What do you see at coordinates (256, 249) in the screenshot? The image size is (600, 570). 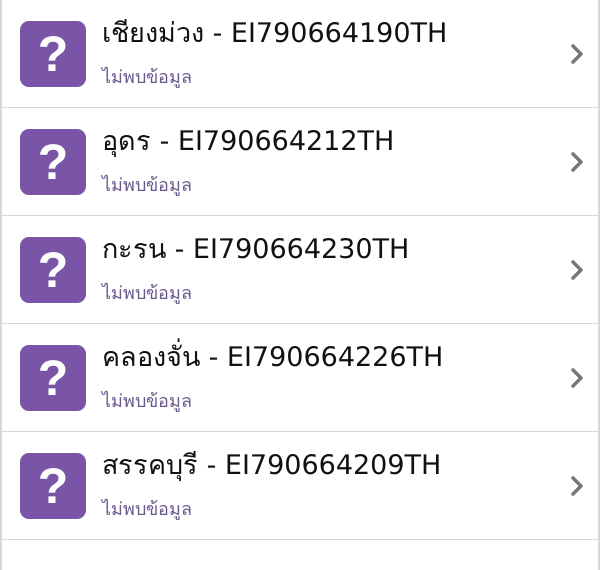 I see `item-title: กะรน - EI790664230TH` at bounding box center [256, 249].